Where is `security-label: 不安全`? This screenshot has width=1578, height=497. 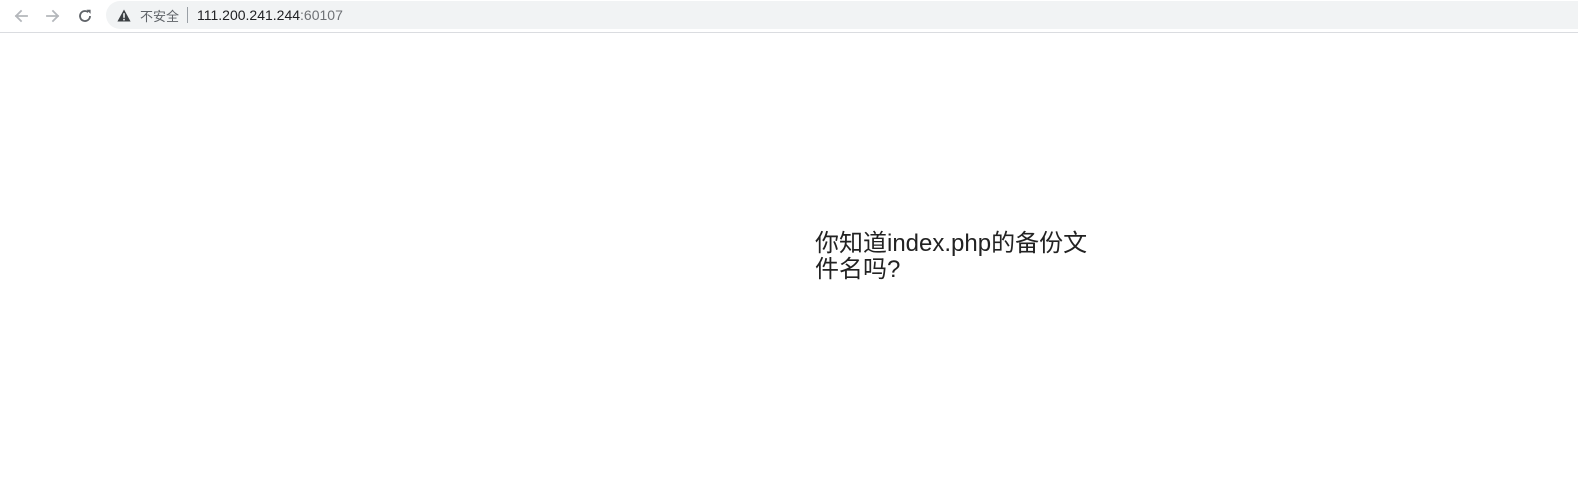
security-label: 不安全 is located at coordinates (160, 16).